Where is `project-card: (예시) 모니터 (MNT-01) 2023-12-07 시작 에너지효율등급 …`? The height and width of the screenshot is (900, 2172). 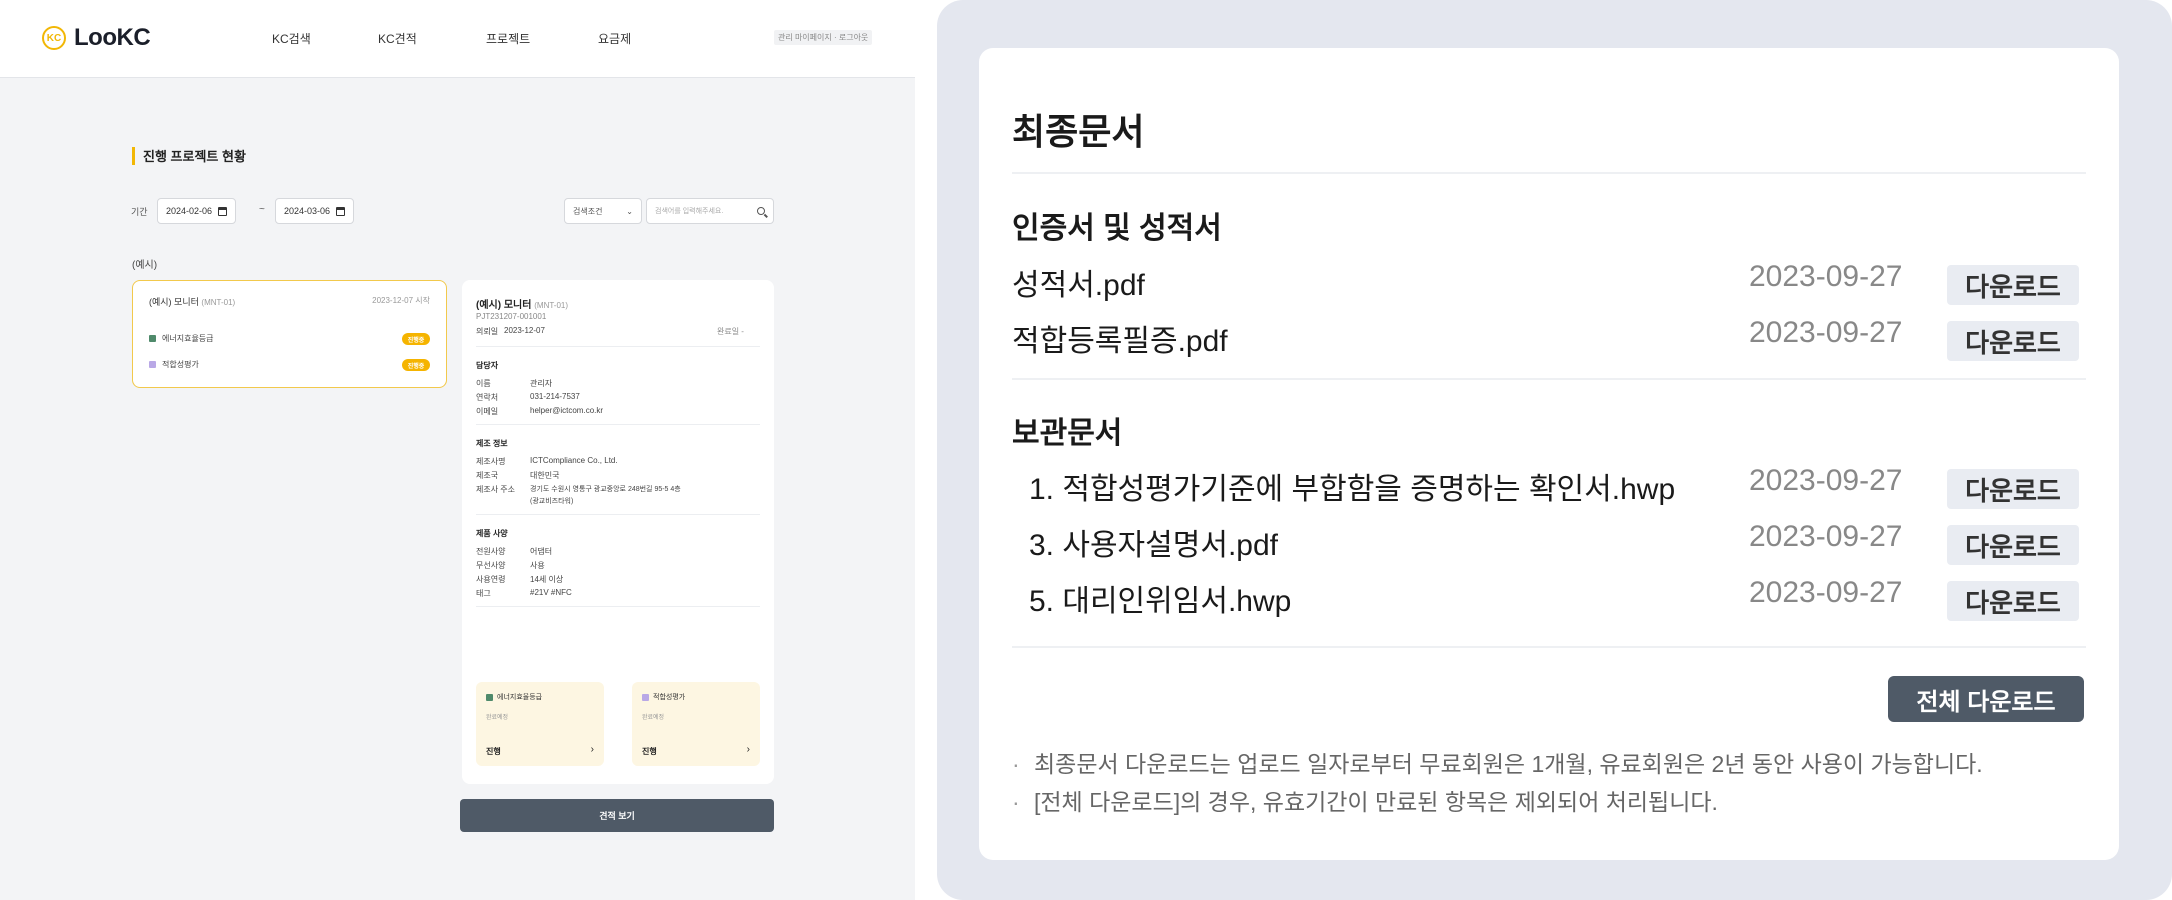 project-card: (예시) 모니터 (MNT-01) 2023-12-07 시작 에너지효율등급 … is located at coordinates (289, 334).